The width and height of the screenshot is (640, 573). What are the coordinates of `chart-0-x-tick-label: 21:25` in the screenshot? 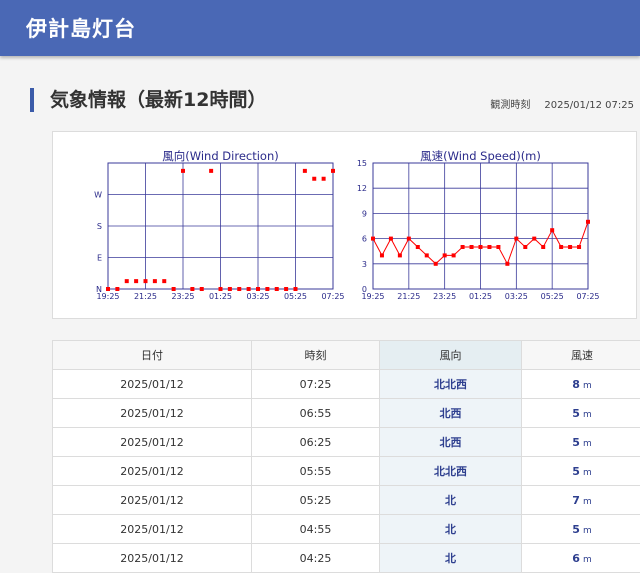 It's located at (145, 296).